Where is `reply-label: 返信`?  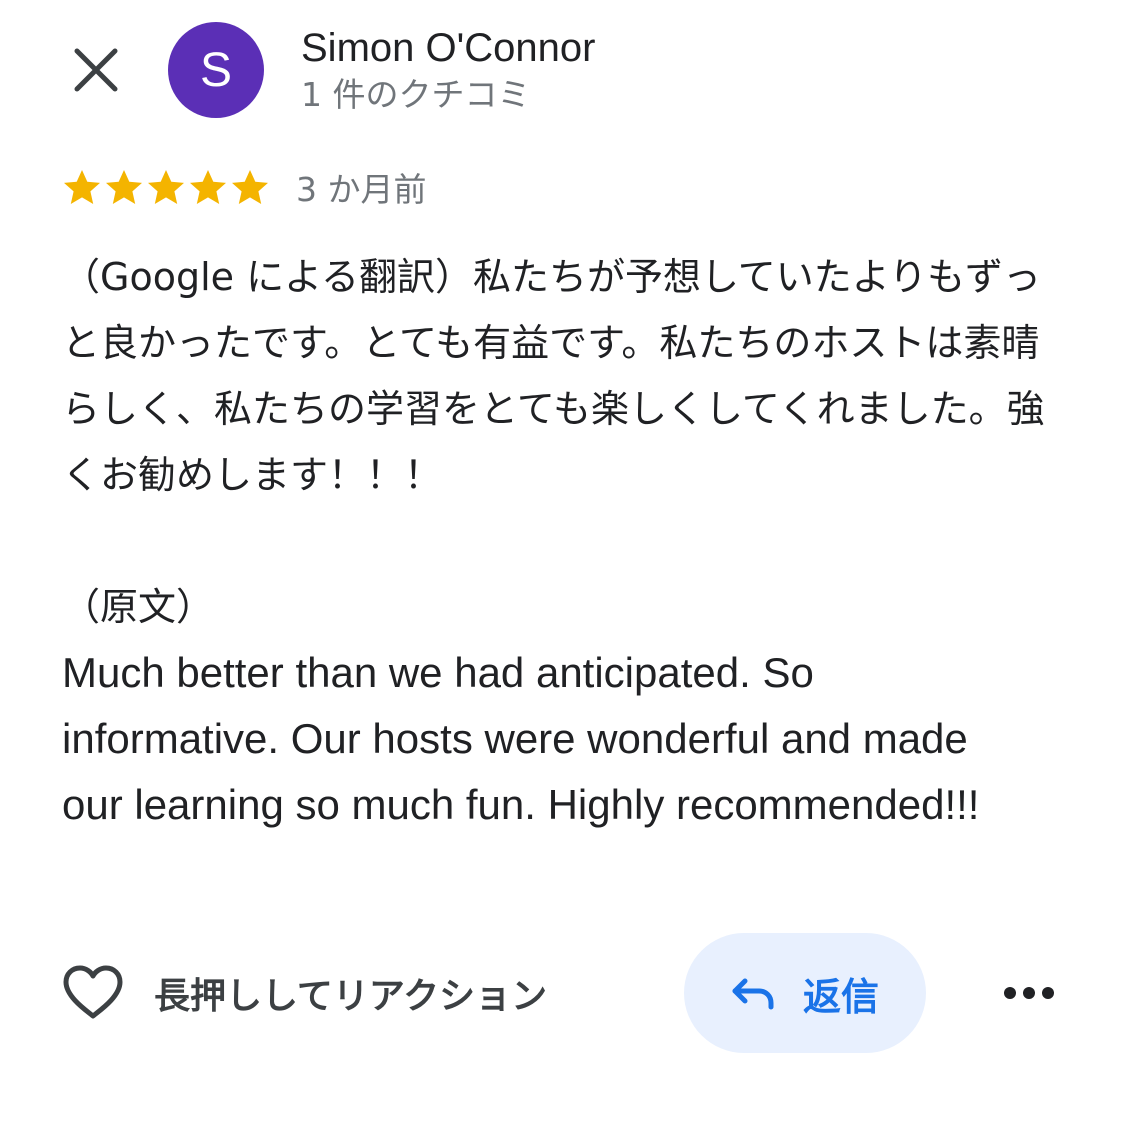
reply-label: 返信 is located at coordinates (840, 996).